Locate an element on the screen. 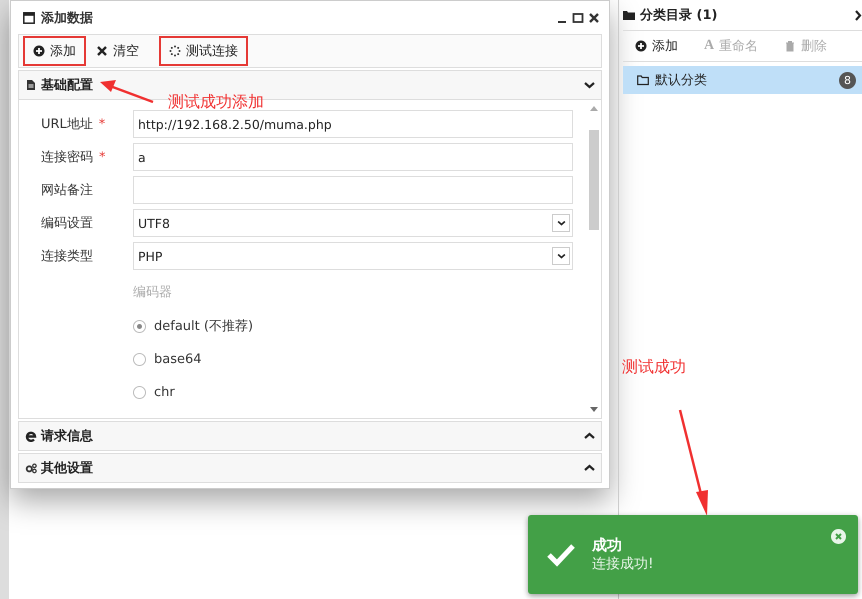  field-label: 编码设置 is located at coordinates (67, 223).